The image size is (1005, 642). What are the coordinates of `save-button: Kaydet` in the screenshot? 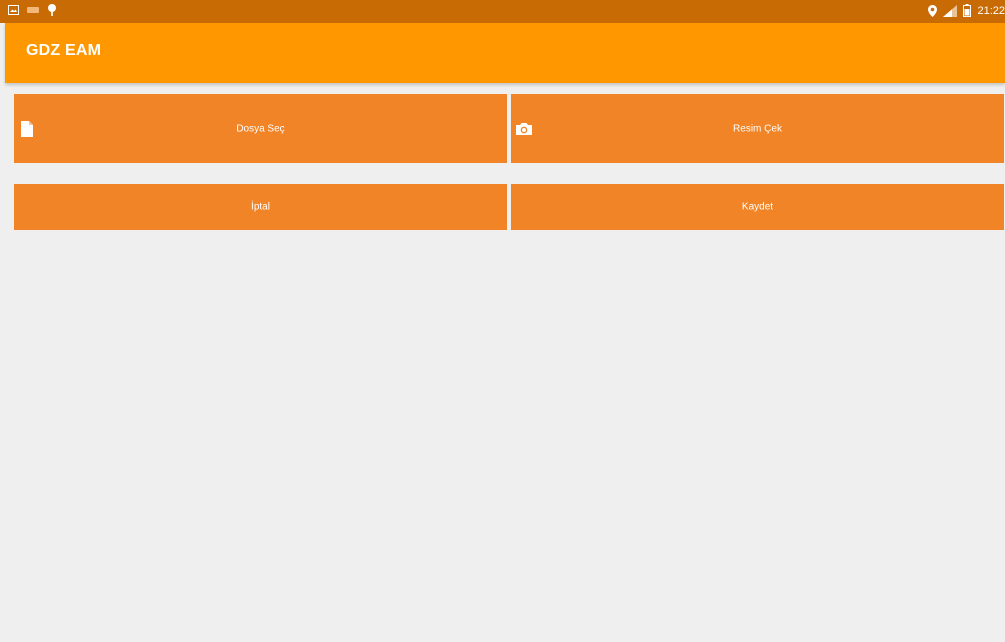 It's located at (757, 207).